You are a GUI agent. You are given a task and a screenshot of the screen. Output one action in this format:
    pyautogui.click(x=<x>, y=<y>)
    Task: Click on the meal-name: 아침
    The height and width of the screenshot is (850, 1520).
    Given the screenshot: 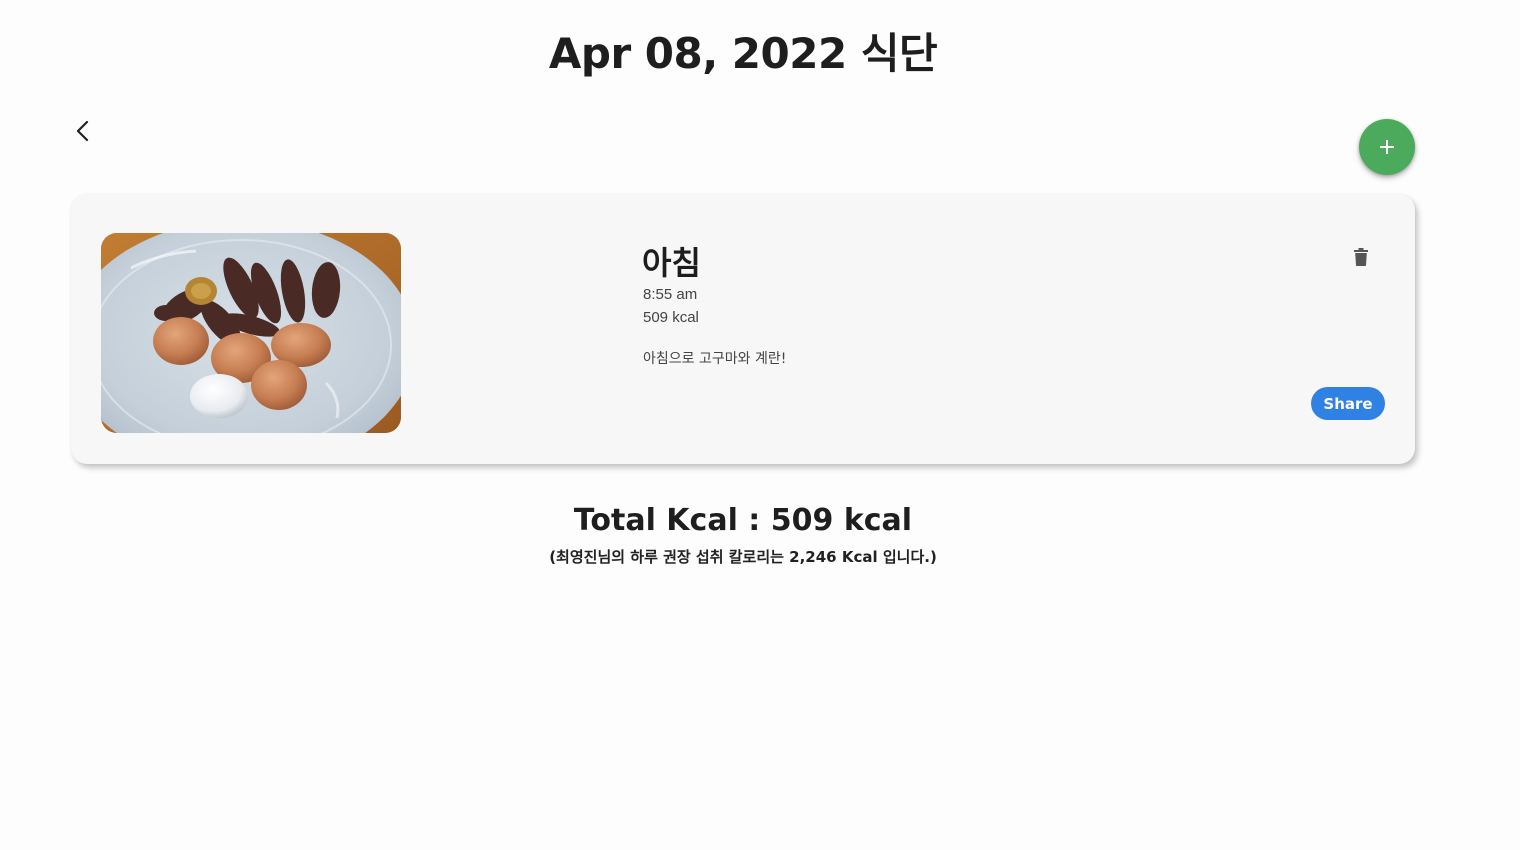 What is the action you would take?
    pyautogui.click(x=671, y=263)
    